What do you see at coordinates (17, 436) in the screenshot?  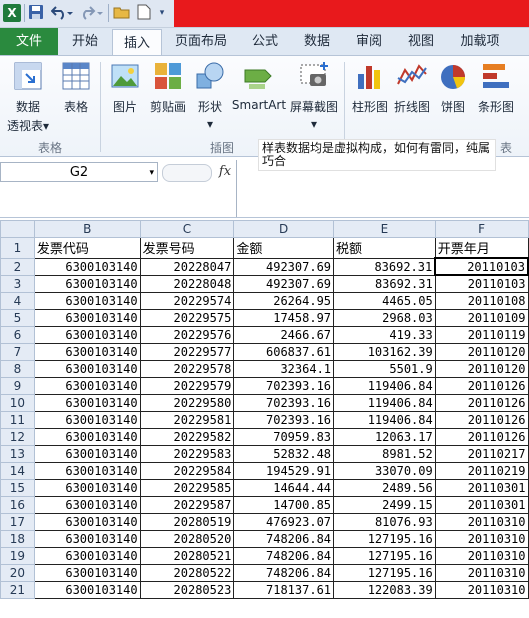 I see `row-header: 12` at bounding box center [17, 436].